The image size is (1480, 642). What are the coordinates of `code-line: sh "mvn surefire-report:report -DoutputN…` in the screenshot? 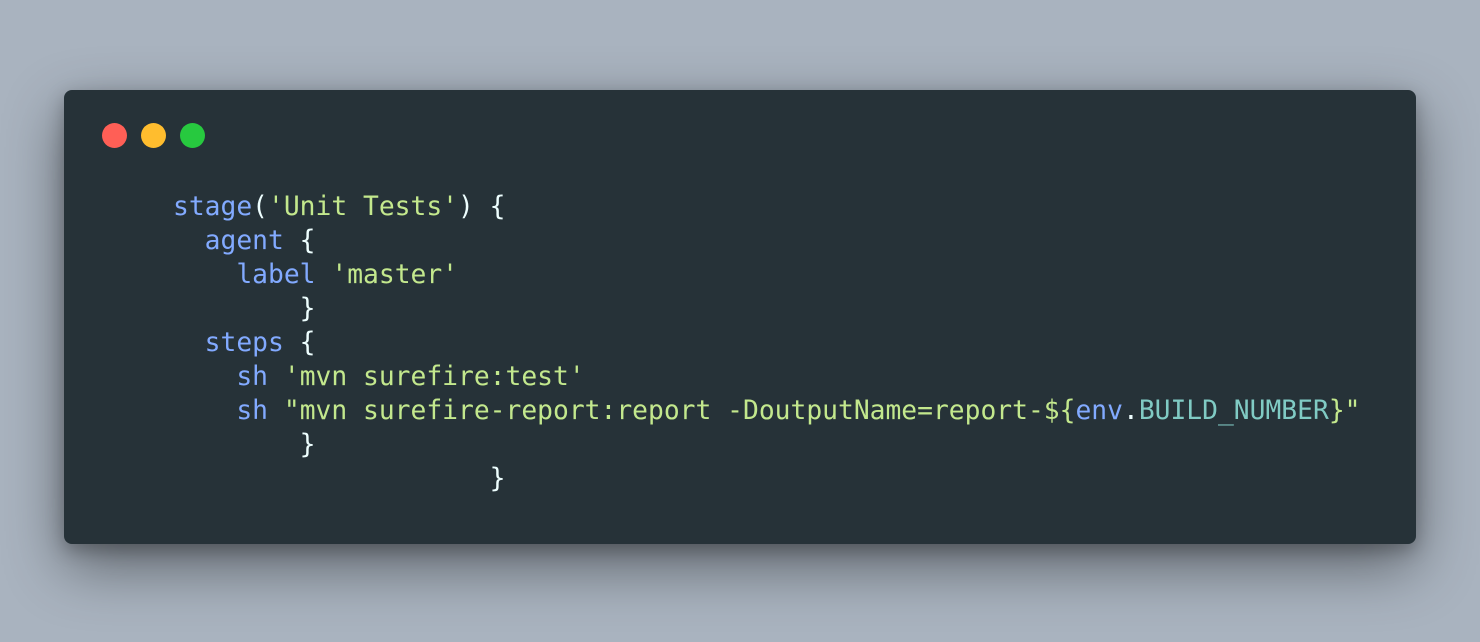 It's located at (766, 411).